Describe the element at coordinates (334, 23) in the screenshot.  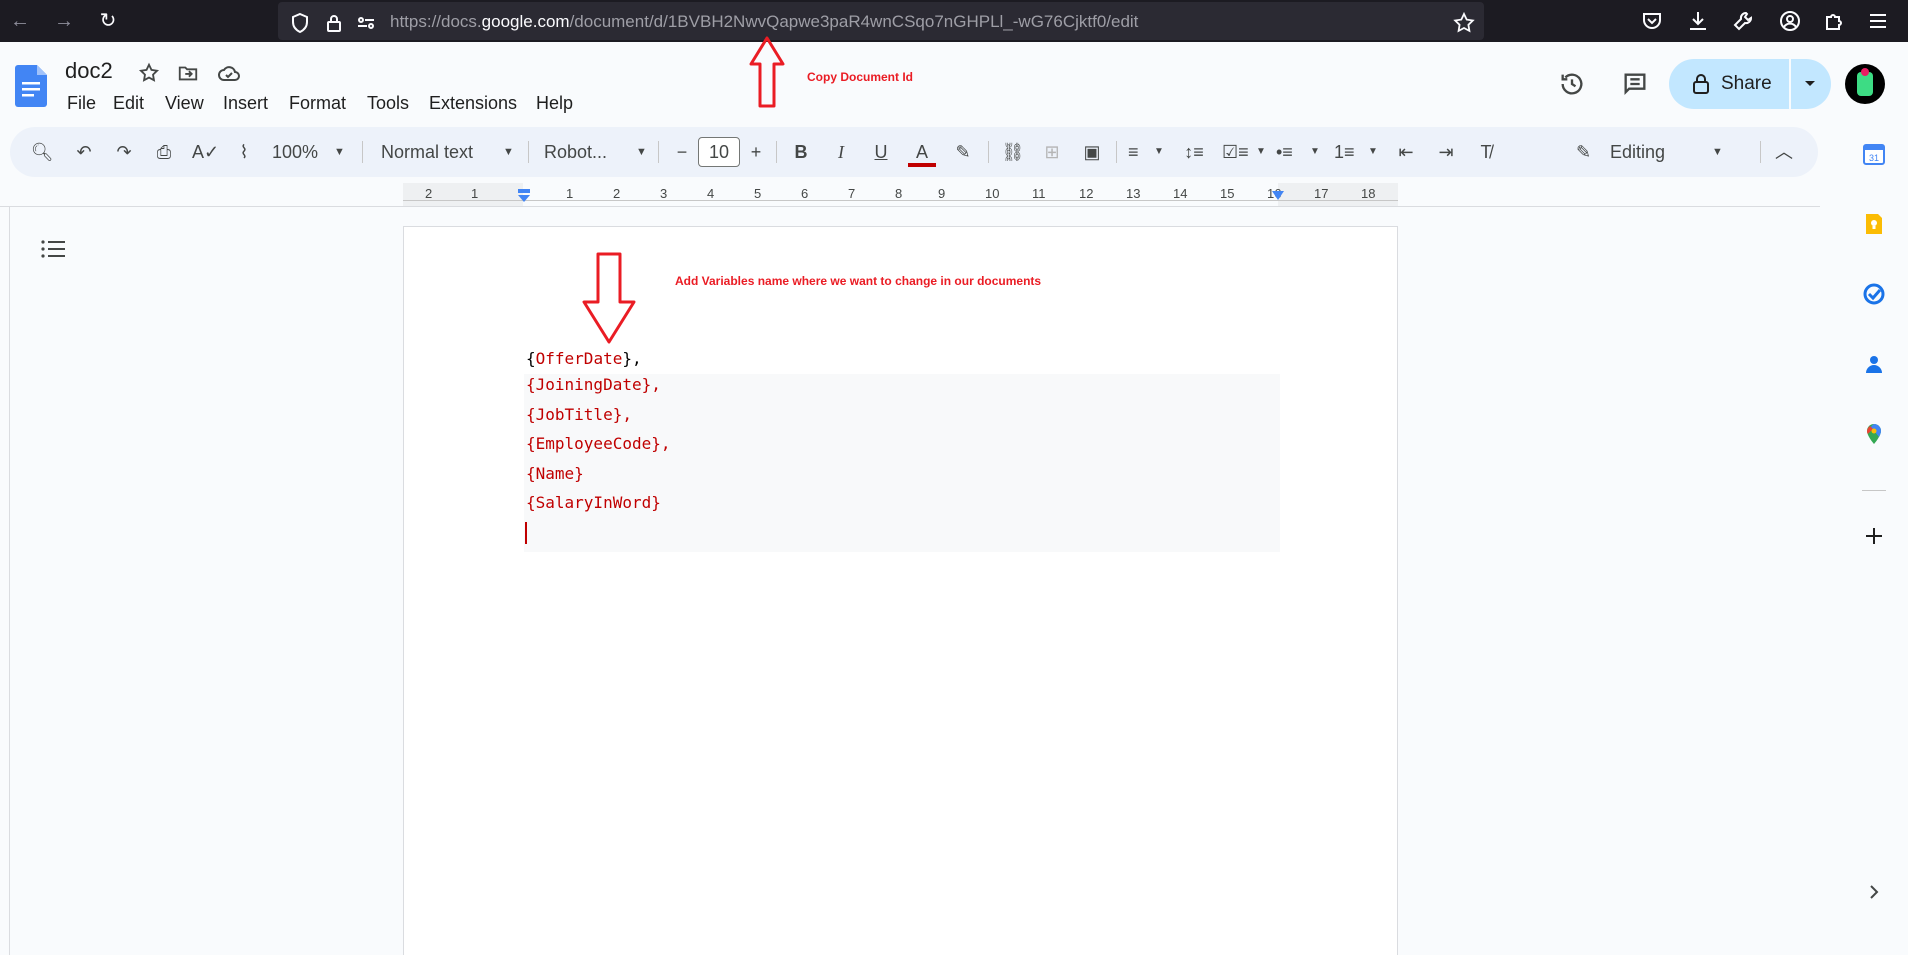
I see `lock-icon` at that location.